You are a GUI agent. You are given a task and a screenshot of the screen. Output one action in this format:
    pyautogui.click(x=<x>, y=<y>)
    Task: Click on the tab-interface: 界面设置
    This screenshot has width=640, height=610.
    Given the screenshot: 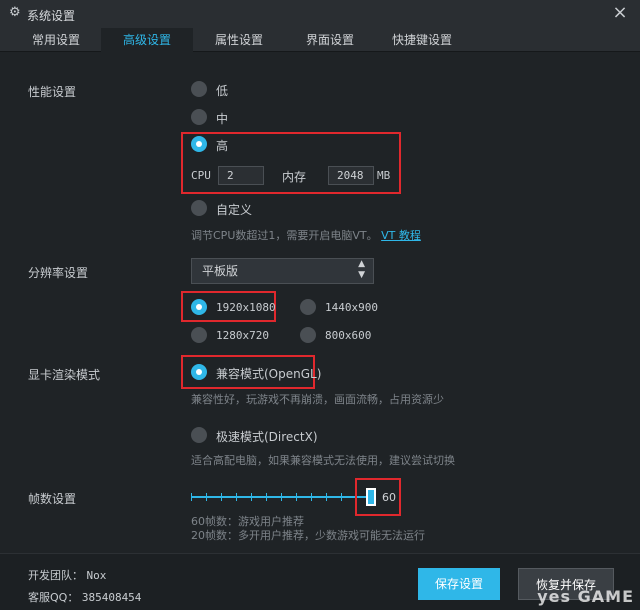 What is the action you would take?
    pyautogui.click(x=330, y=40)
    